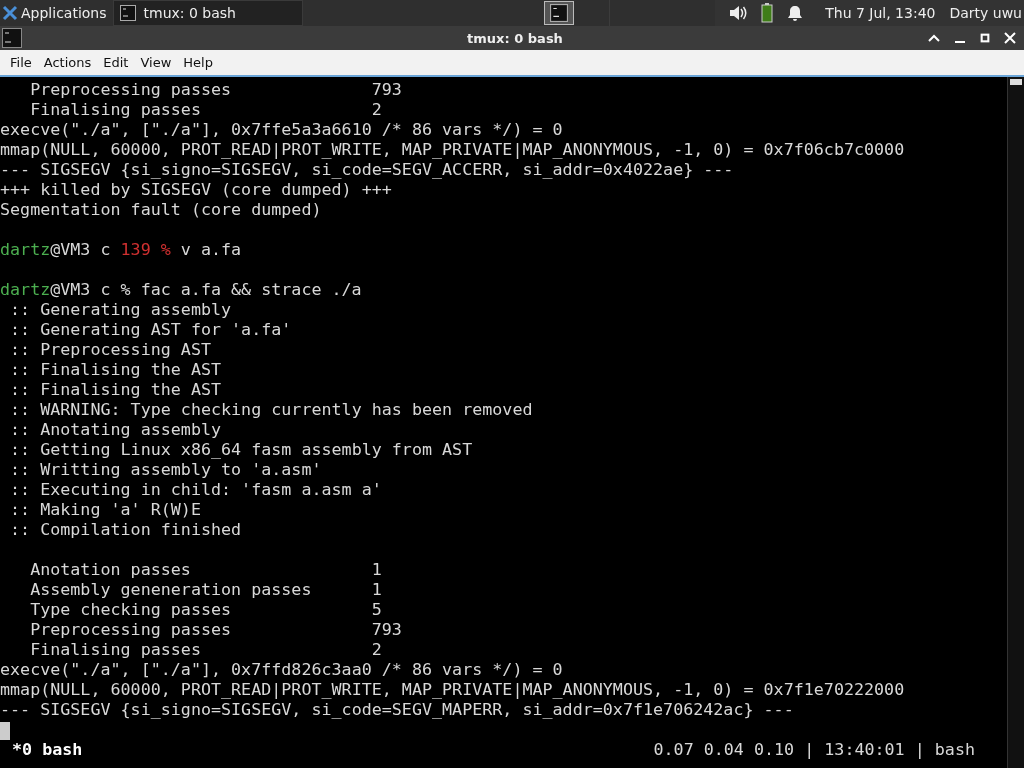  Describe the element at coordinates (211, 249) in the screenshot. I see `command-text: v a.fa` at that location.